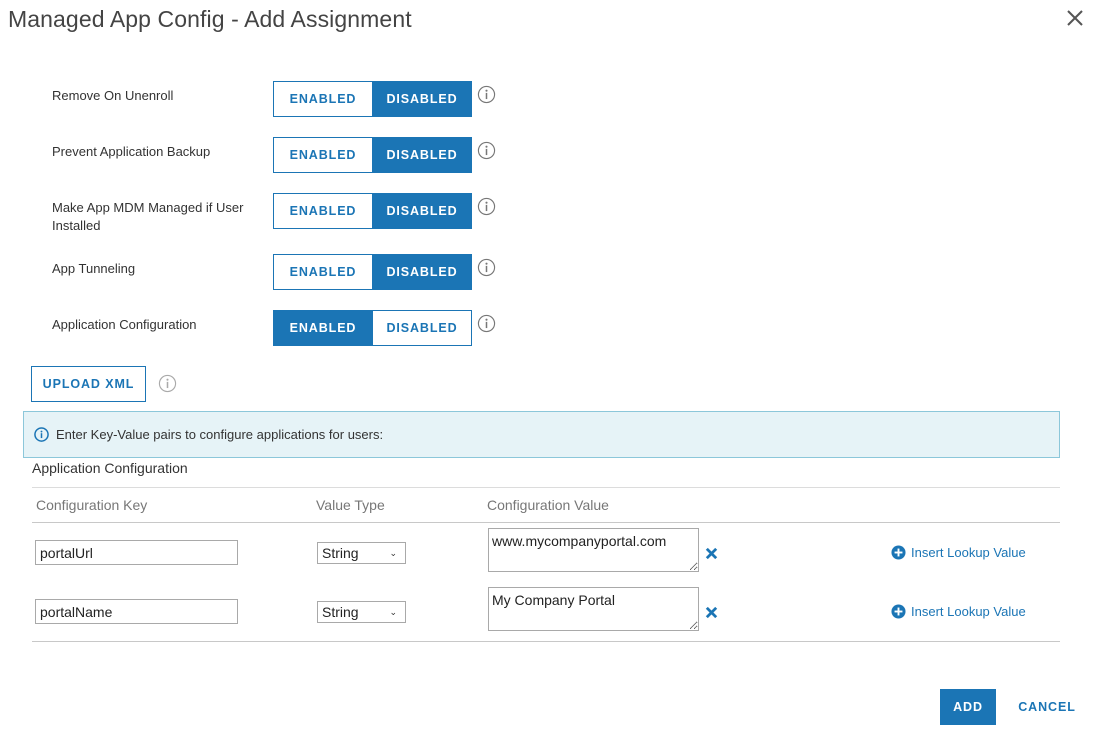  Describe the element at coordinates (131, 151) in the screenshot. I see `toggle-label: Prevent Application Backup` at that location.